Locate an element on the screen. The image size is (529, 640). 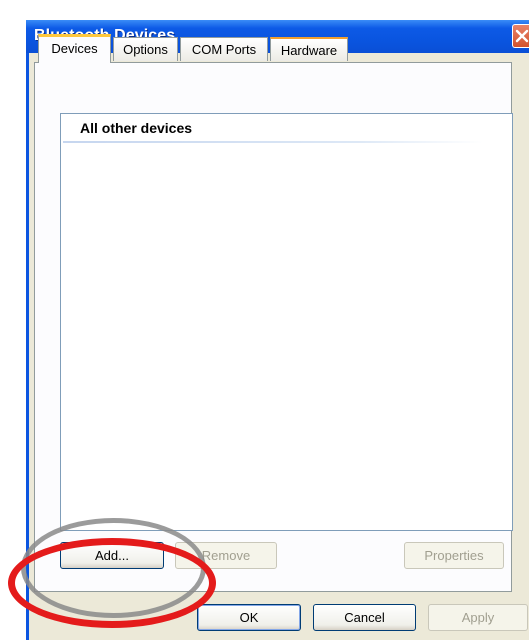
tab-options-label: Options is located at coordinates (145, 49).